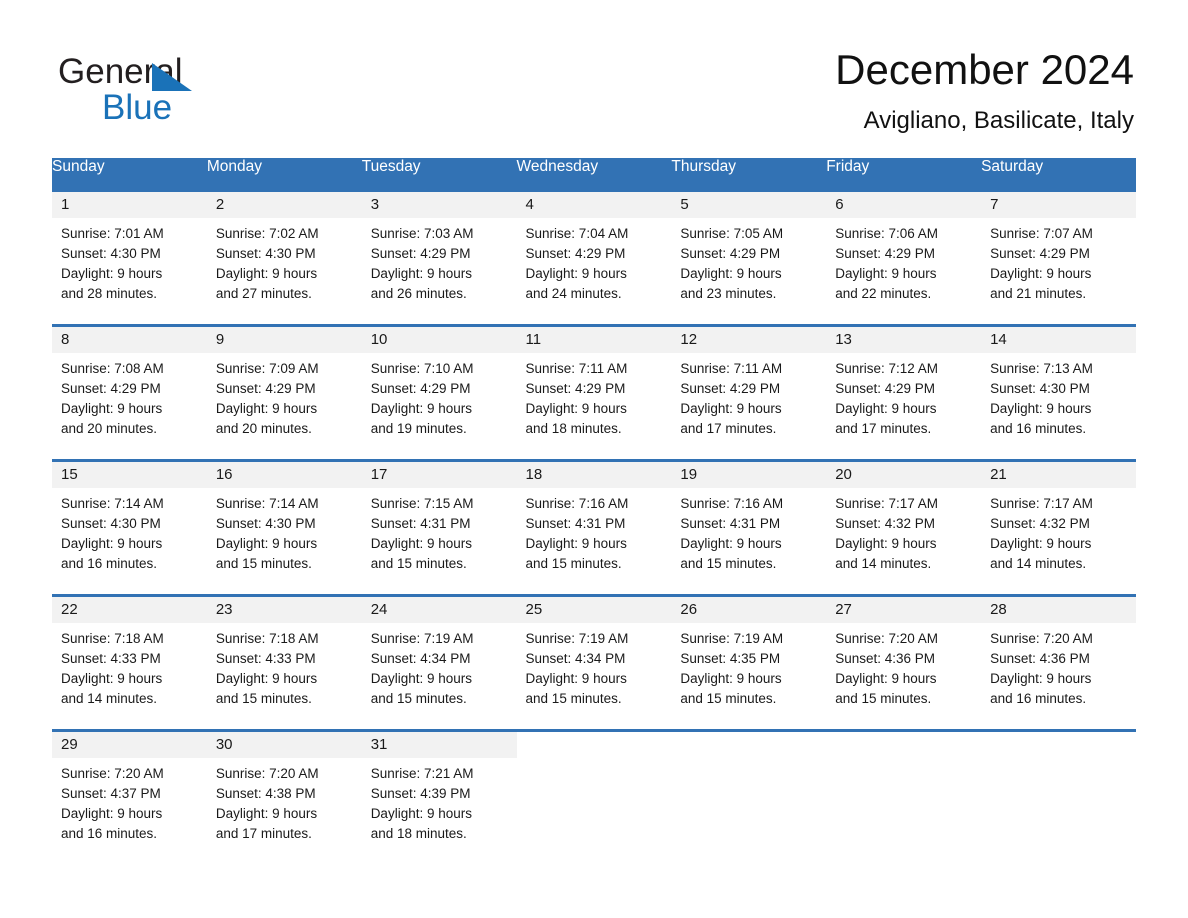  I want to click on day-number: 30, so click(284, 744).